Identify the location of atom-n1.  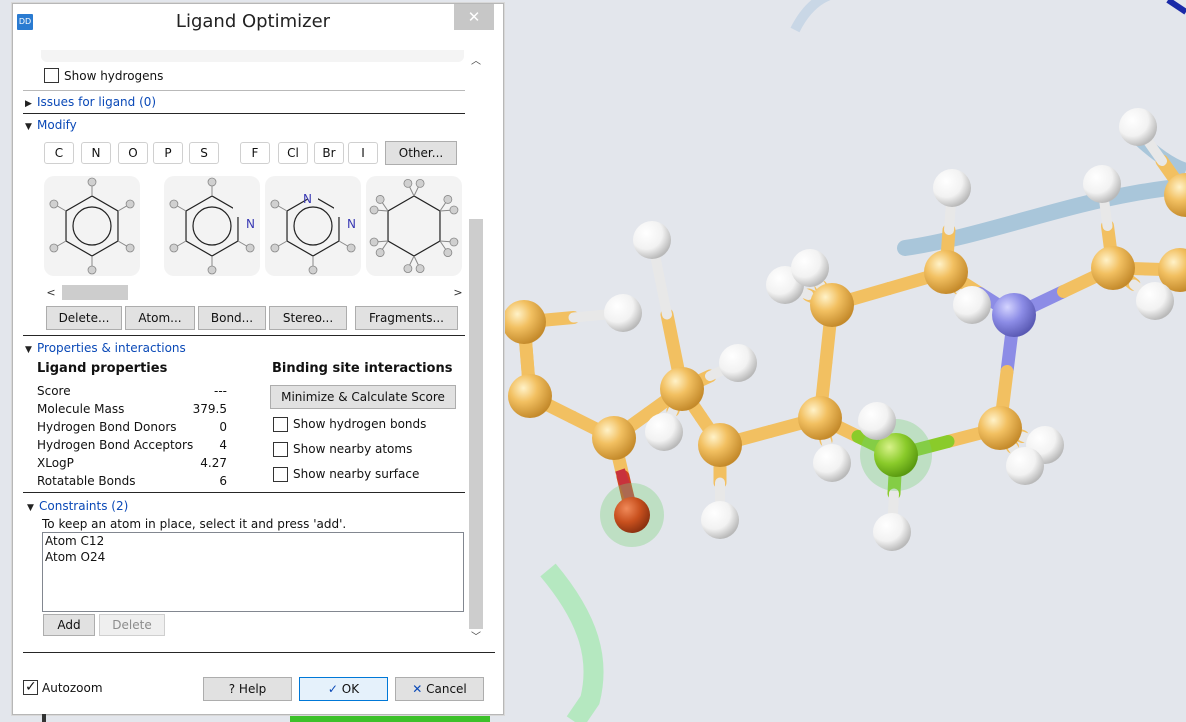
(1014, 315).